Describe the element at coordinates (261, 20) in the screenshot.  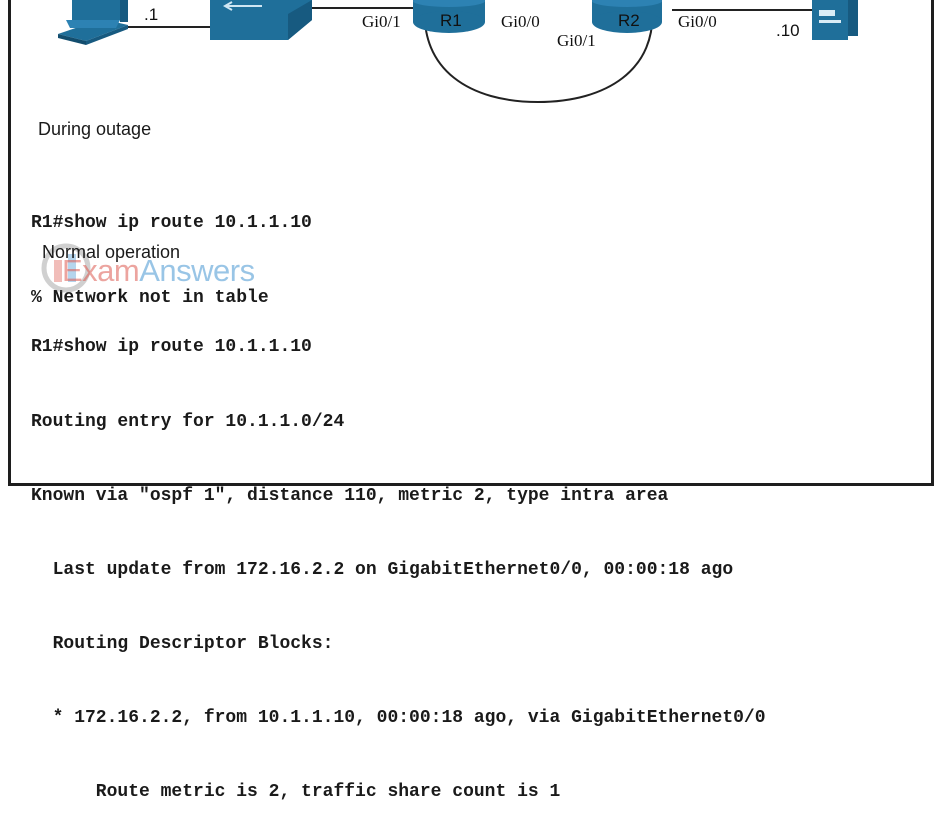
I see `switch-icon` at that location.